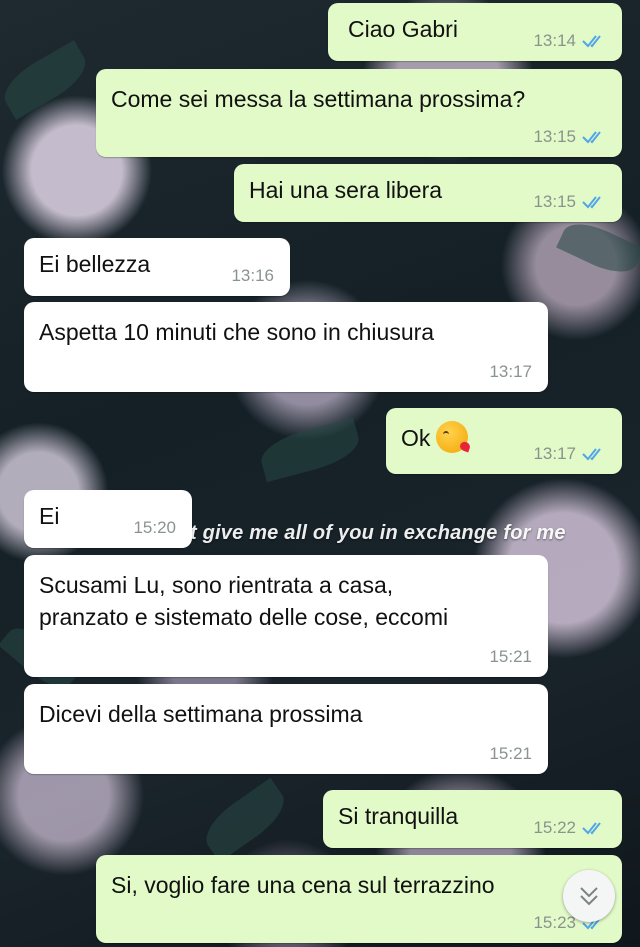 This screenshot has height=947, width=640. What do you see at coordinates (108, 519) in the screenshot?
I see `message-bubble-incoming: Ei 15:20` at bounding box center [108, 519].